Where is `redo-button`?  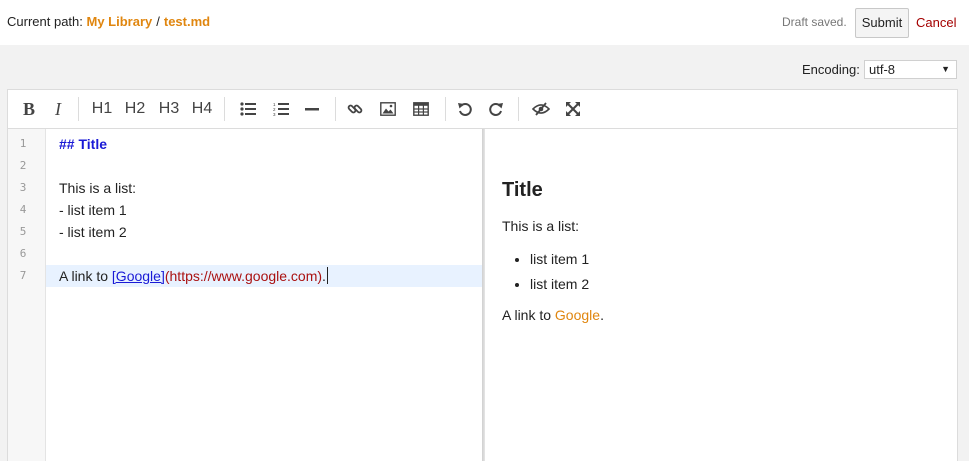
redo-button is located at coordinates (496, 109).